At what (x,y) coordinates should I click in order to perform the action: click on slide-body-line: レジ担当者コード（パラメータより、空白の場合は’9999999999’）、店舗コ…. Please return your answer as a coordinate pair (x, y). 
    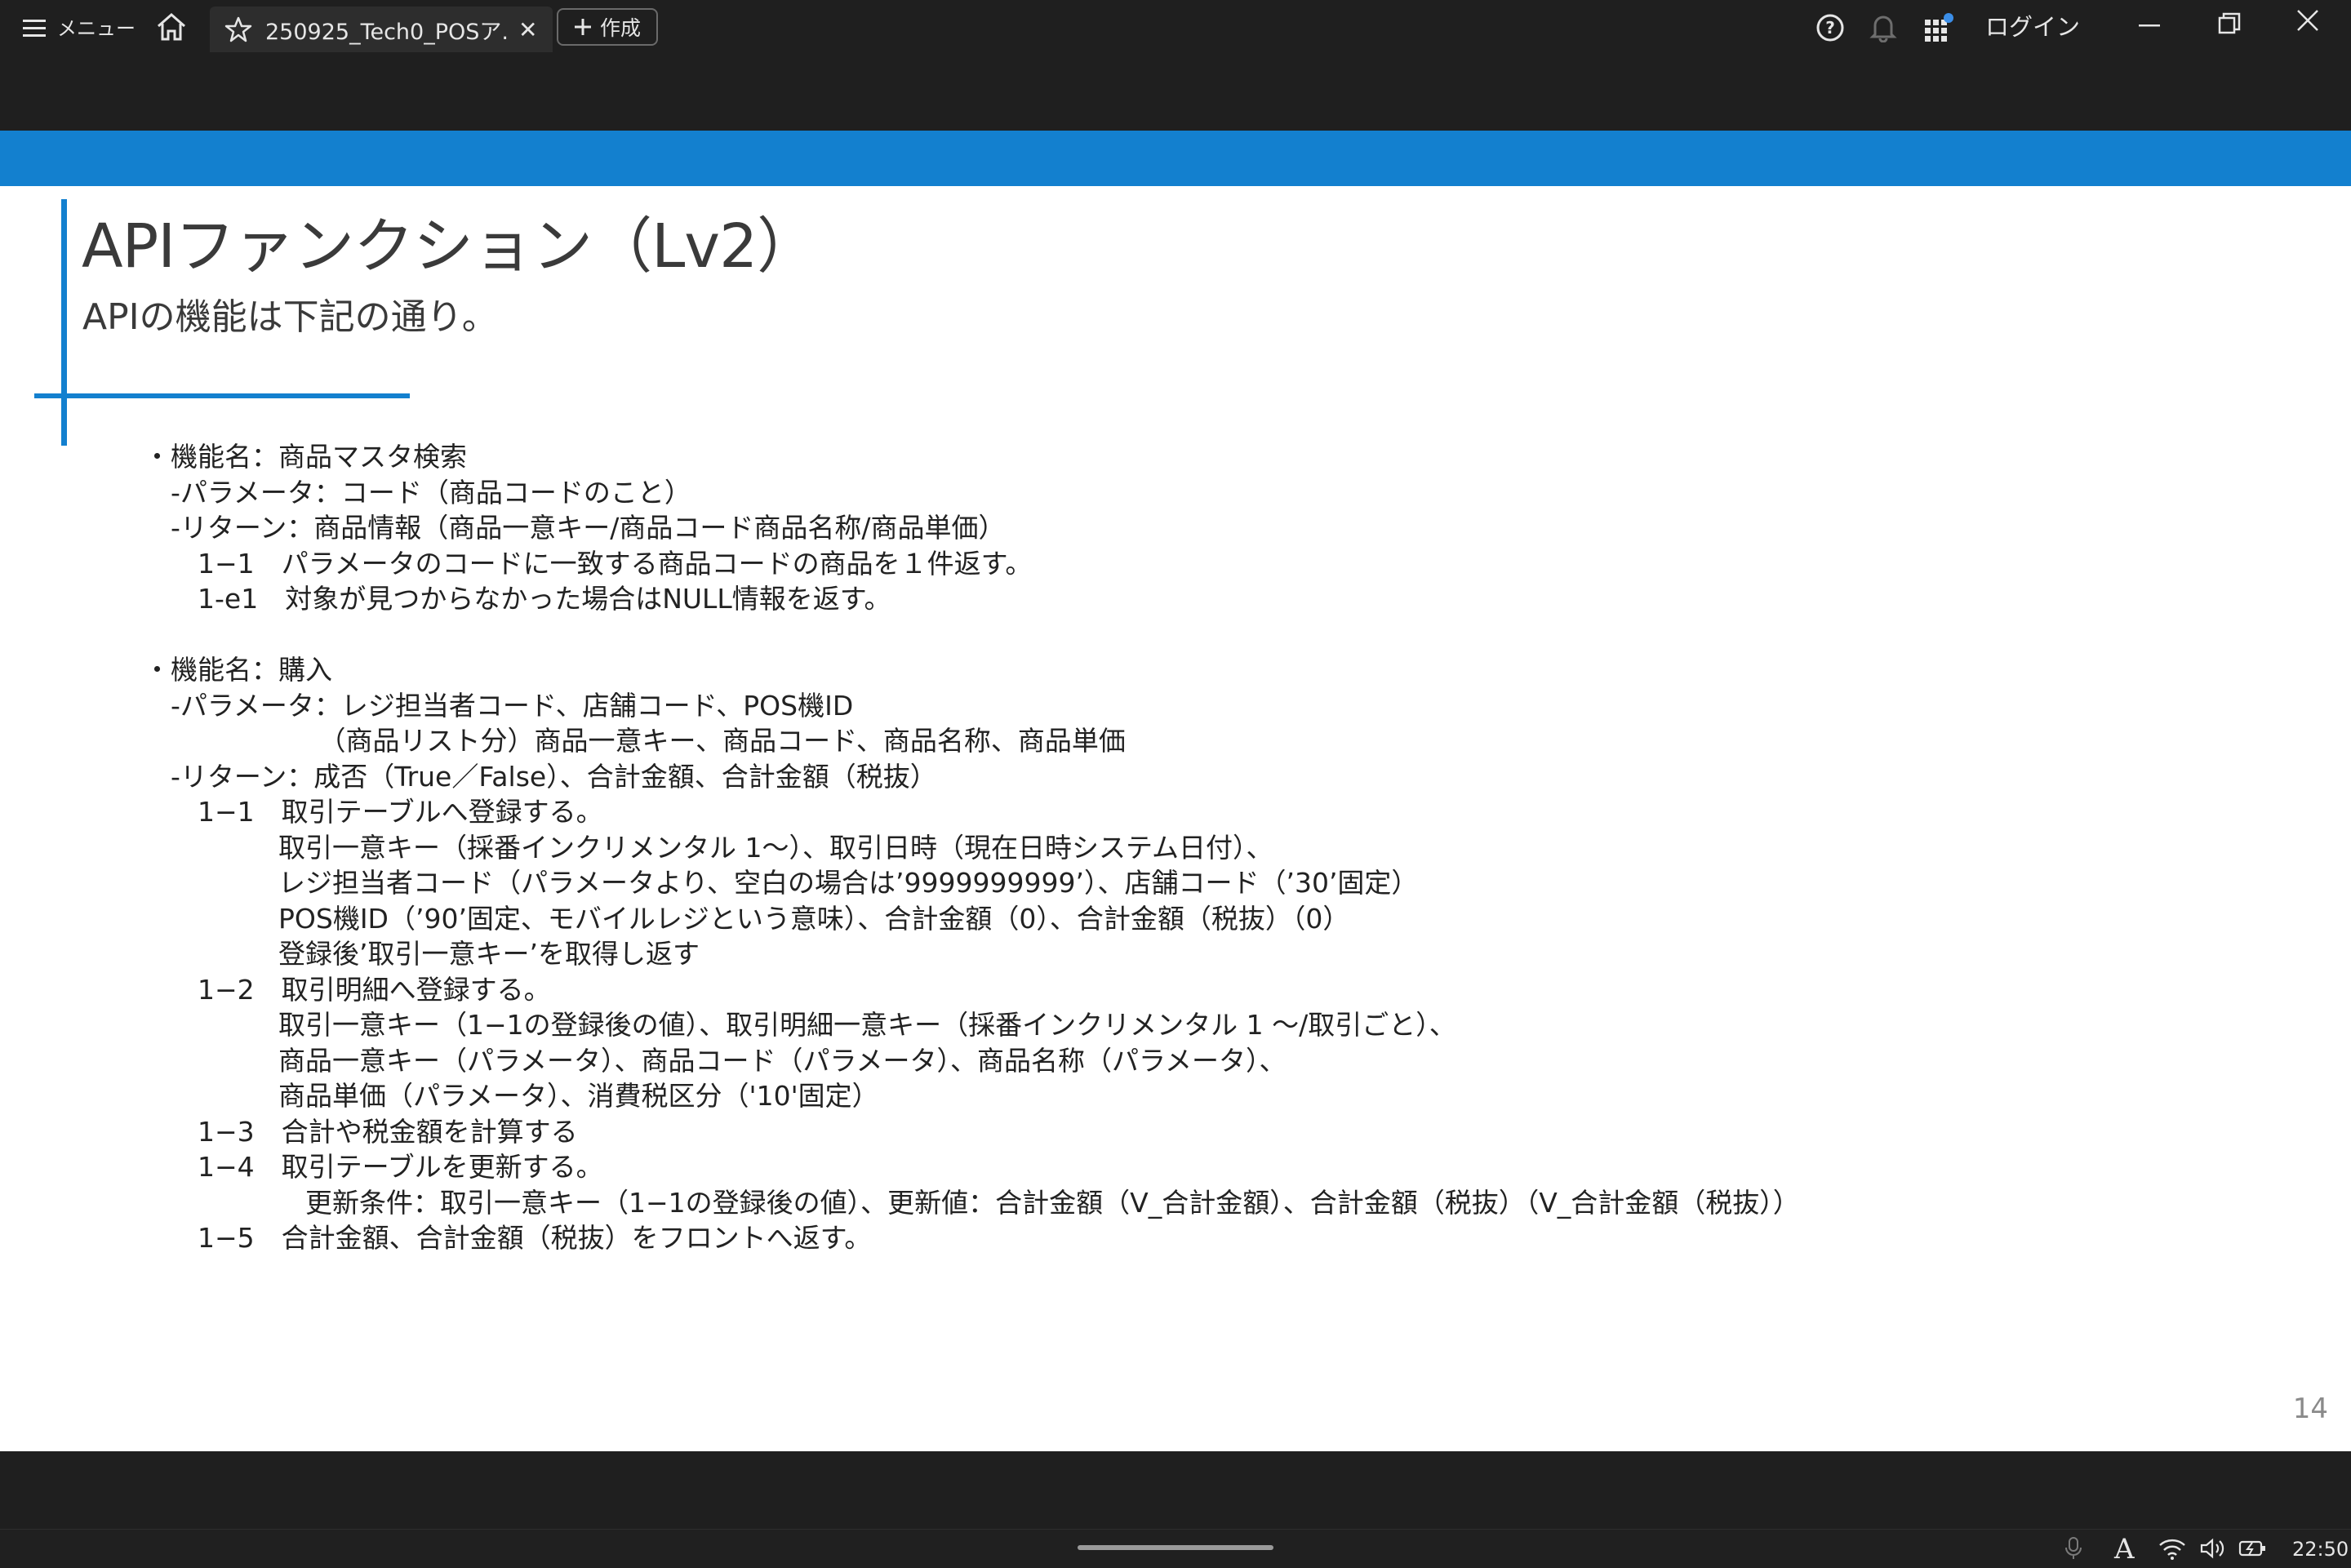
    Looking at the image, I should click on (781, 883).